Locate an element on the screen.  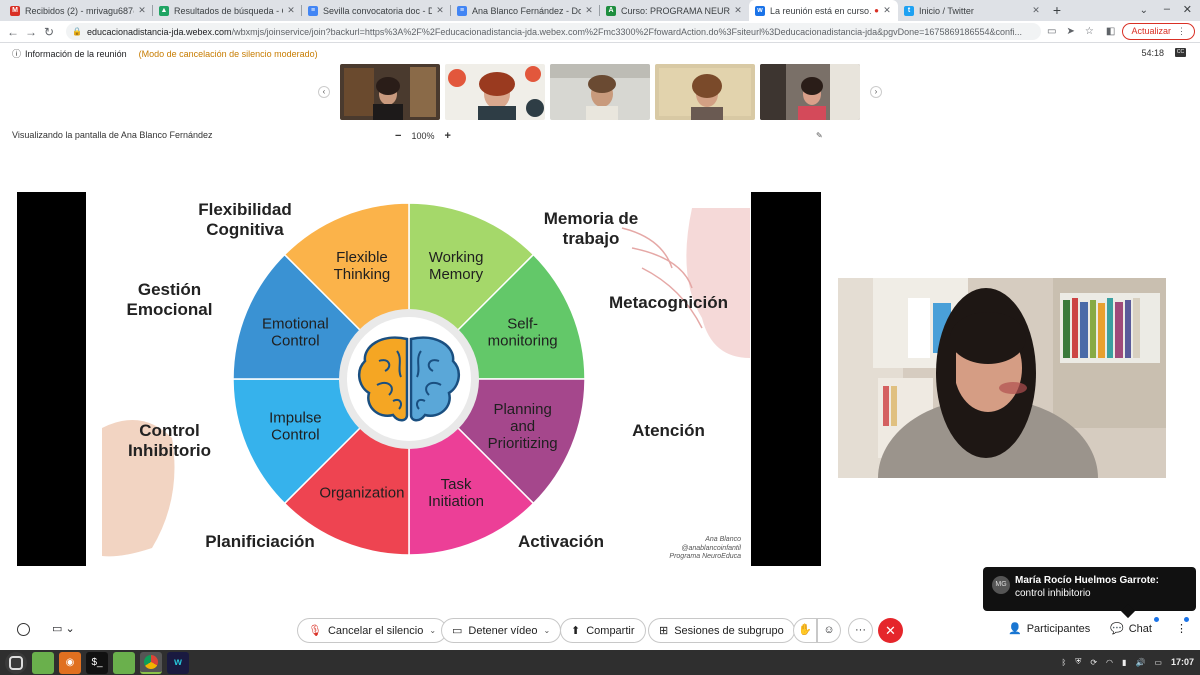
volume-icon: 🔊 is located at coordinates (1140, 662).